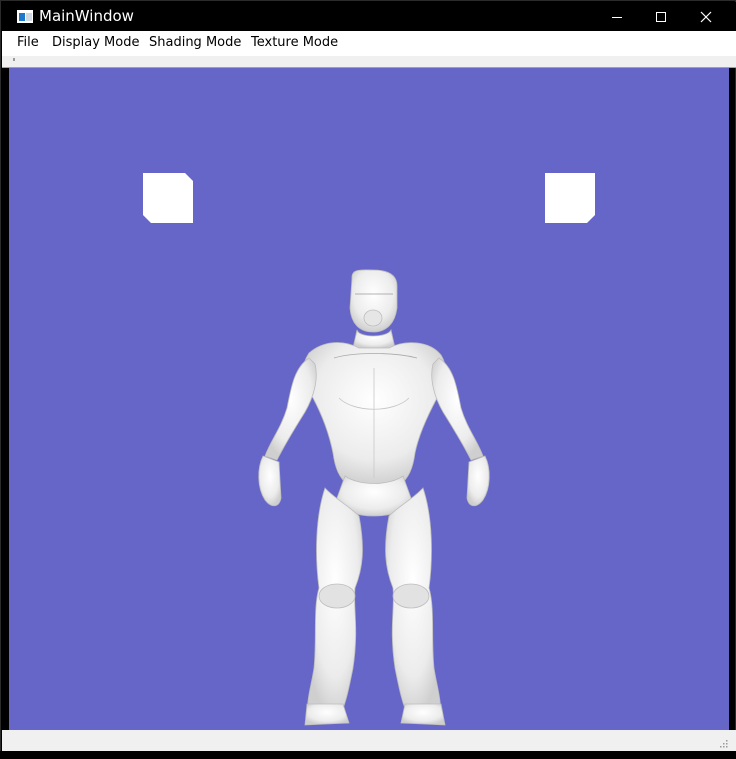 The width and height of the screenshot is (736, 759). I want to click on window-bottom-edge, so click(368, 755).